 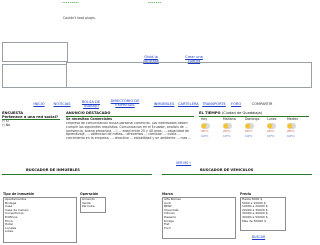 I want to click on header-left-text: •••••••••, so click(x=70, y=3).